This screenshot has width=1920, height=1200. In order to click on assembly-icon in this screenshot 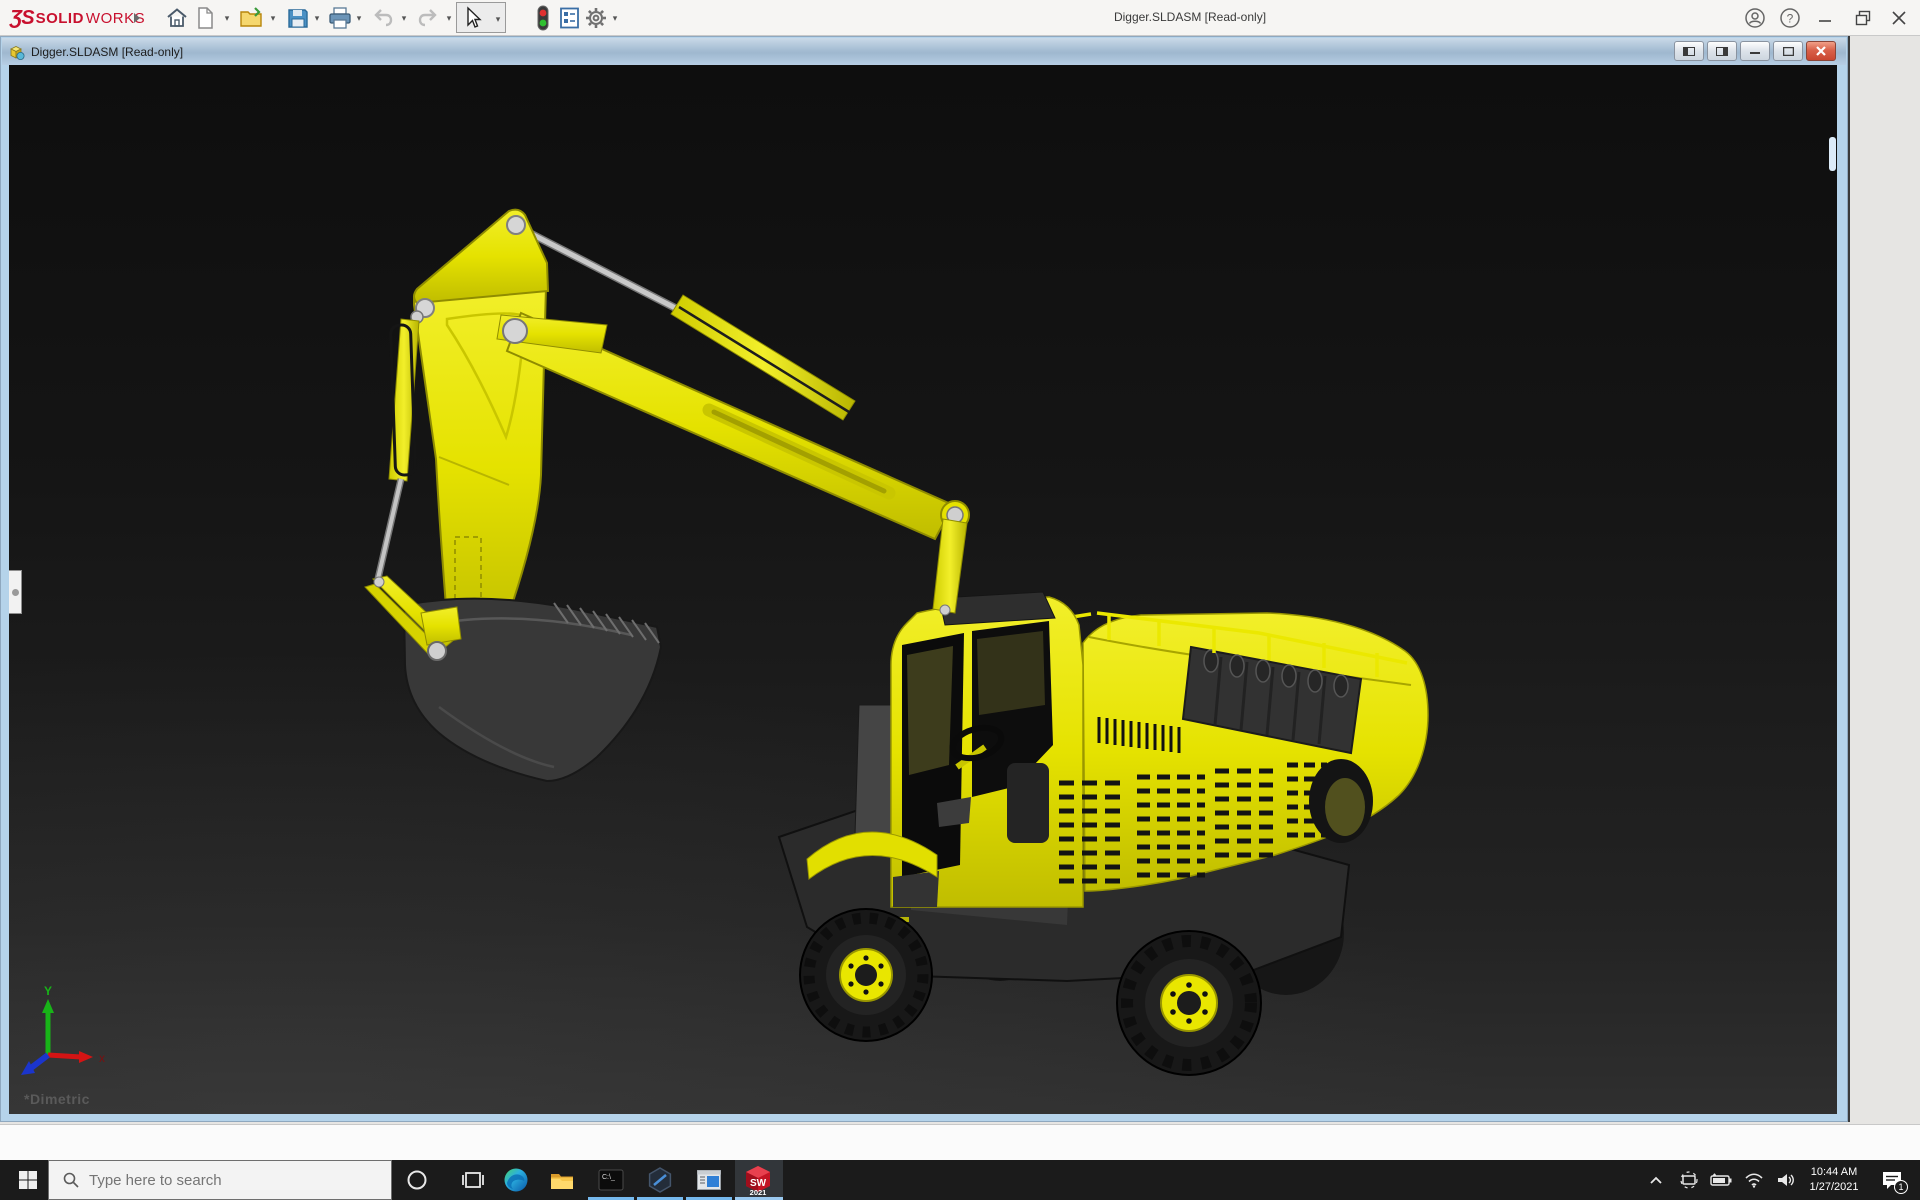, I will do `click(17, 52)`.